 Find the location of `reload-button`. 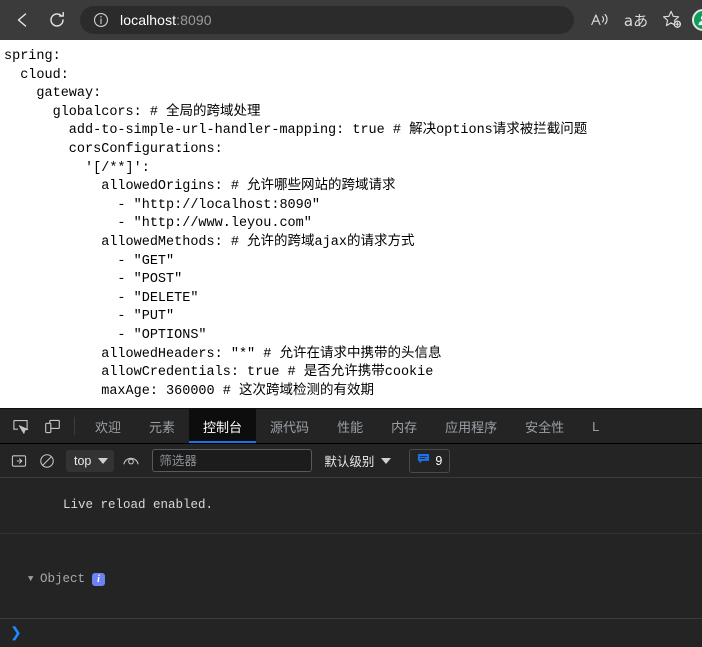

reload-button is located at coordinates (57, 20).